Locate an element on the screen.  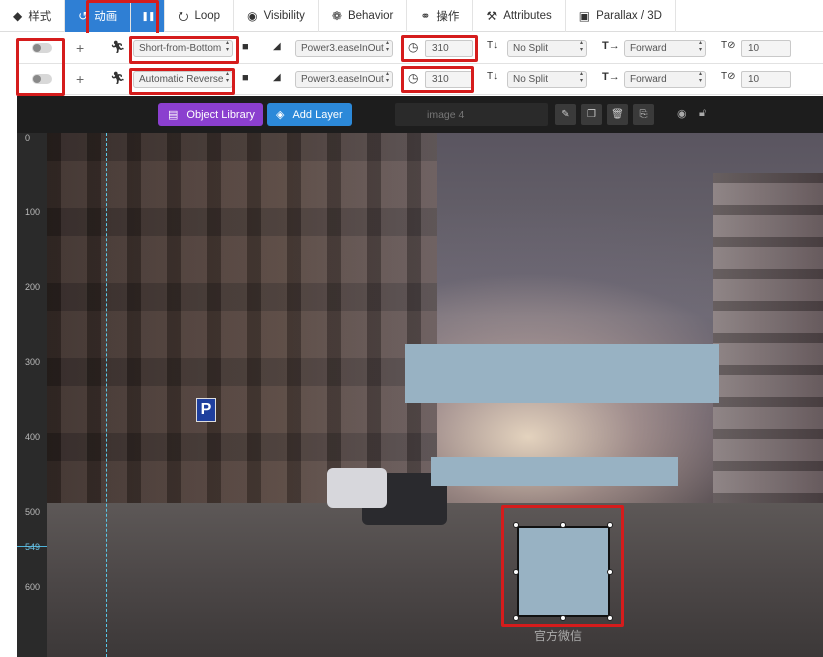
copy-button: ⎘ is located at coordinates (643, 114).